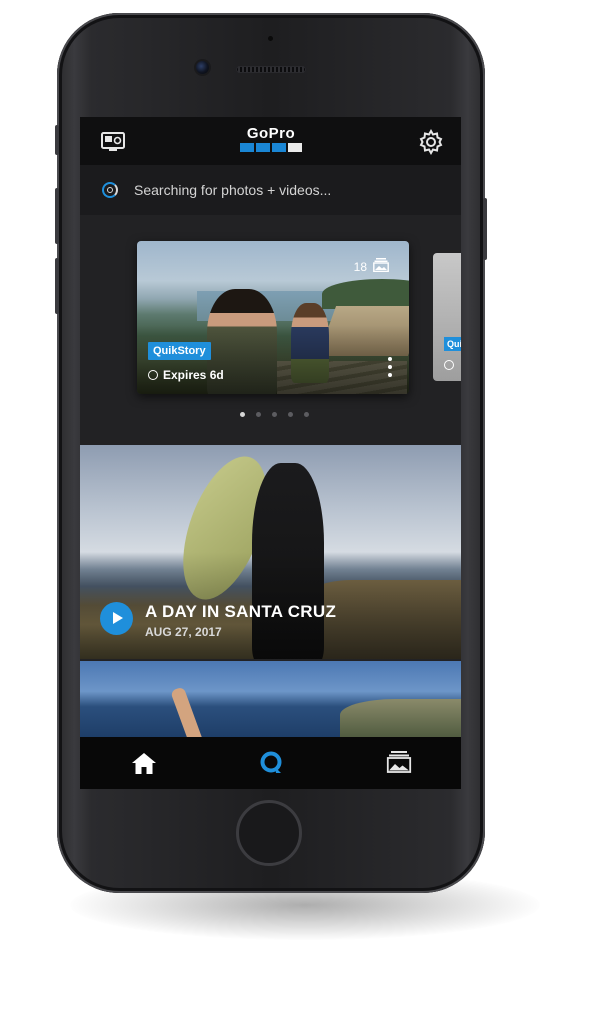 The width and height of the screenshot is (598, 1016). Describe the element at coordinates (431, 142) in the screenshot. I see `gear-icon` at that location.